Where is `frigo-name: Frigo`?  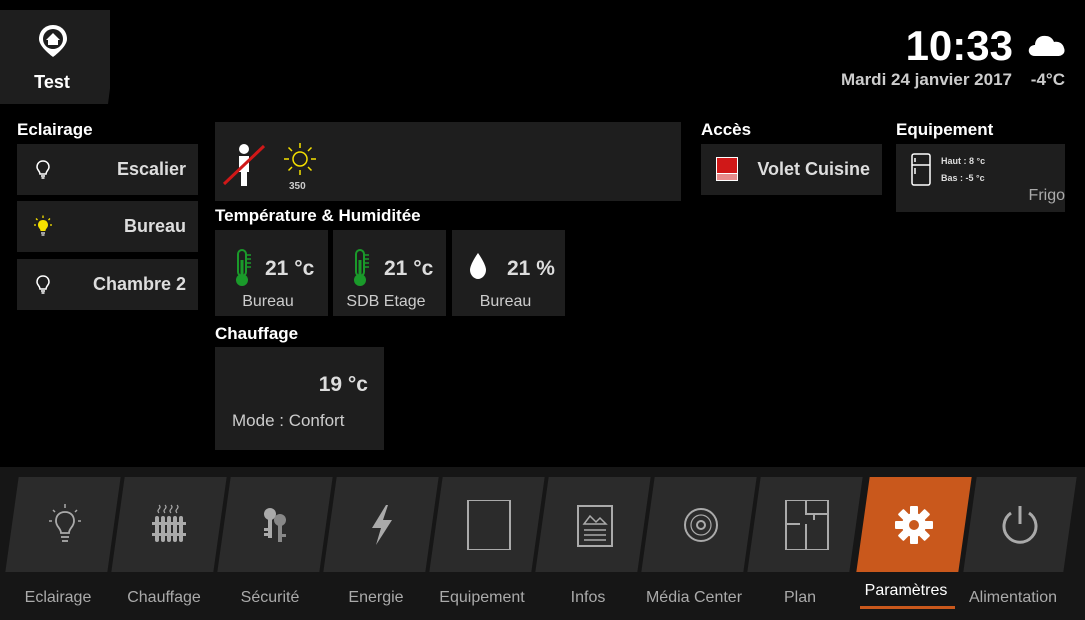 frigo-name: Frigo is located at coordinates (1046, 195).